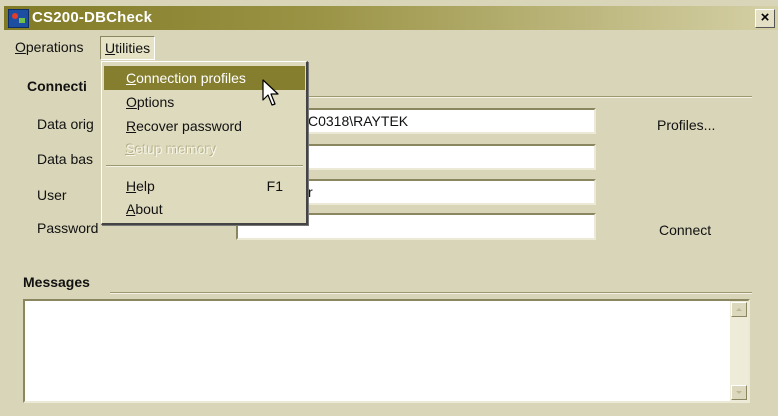 Image resolution: width=778 pixels, height=416 pixels. I want to click on database-label: Data bas, so click(65, 159).